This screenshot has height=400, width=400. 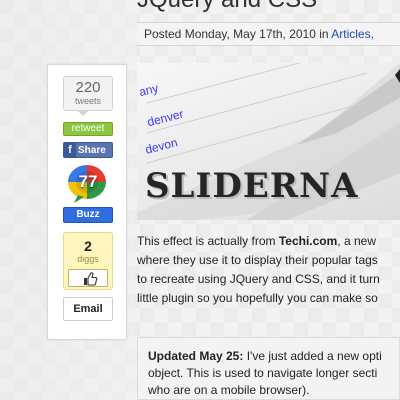 I want to click on tweet-count-label: tweets, so click(x=87, y=101).